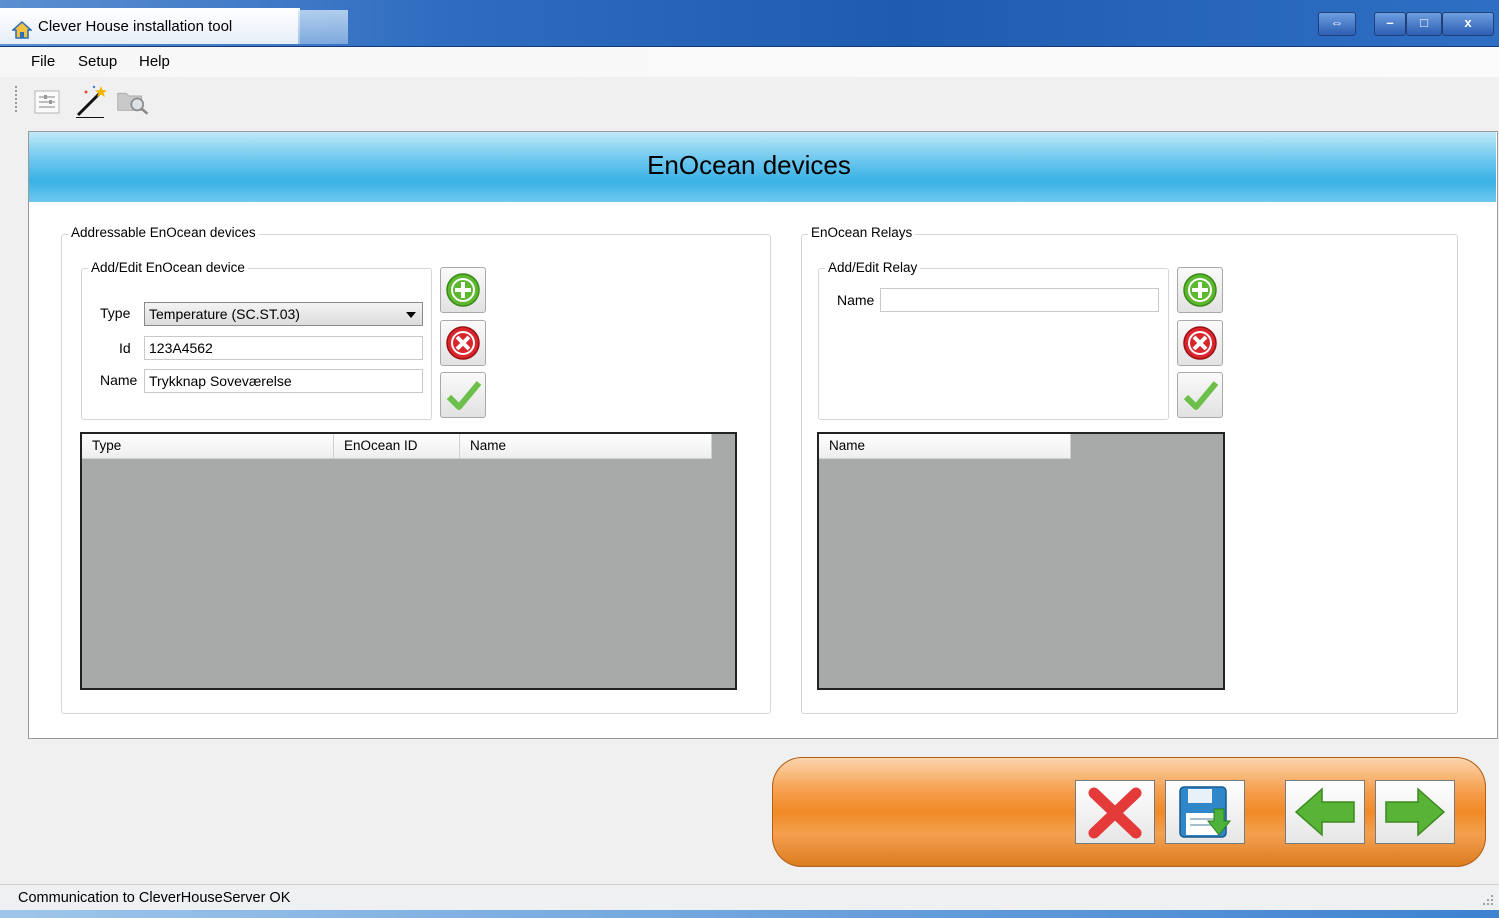 The width and height of the screenshot is (1499, 918). Describe the element at coordinates (749, 62) in the screenshot. I see `menu-bar` at that location.